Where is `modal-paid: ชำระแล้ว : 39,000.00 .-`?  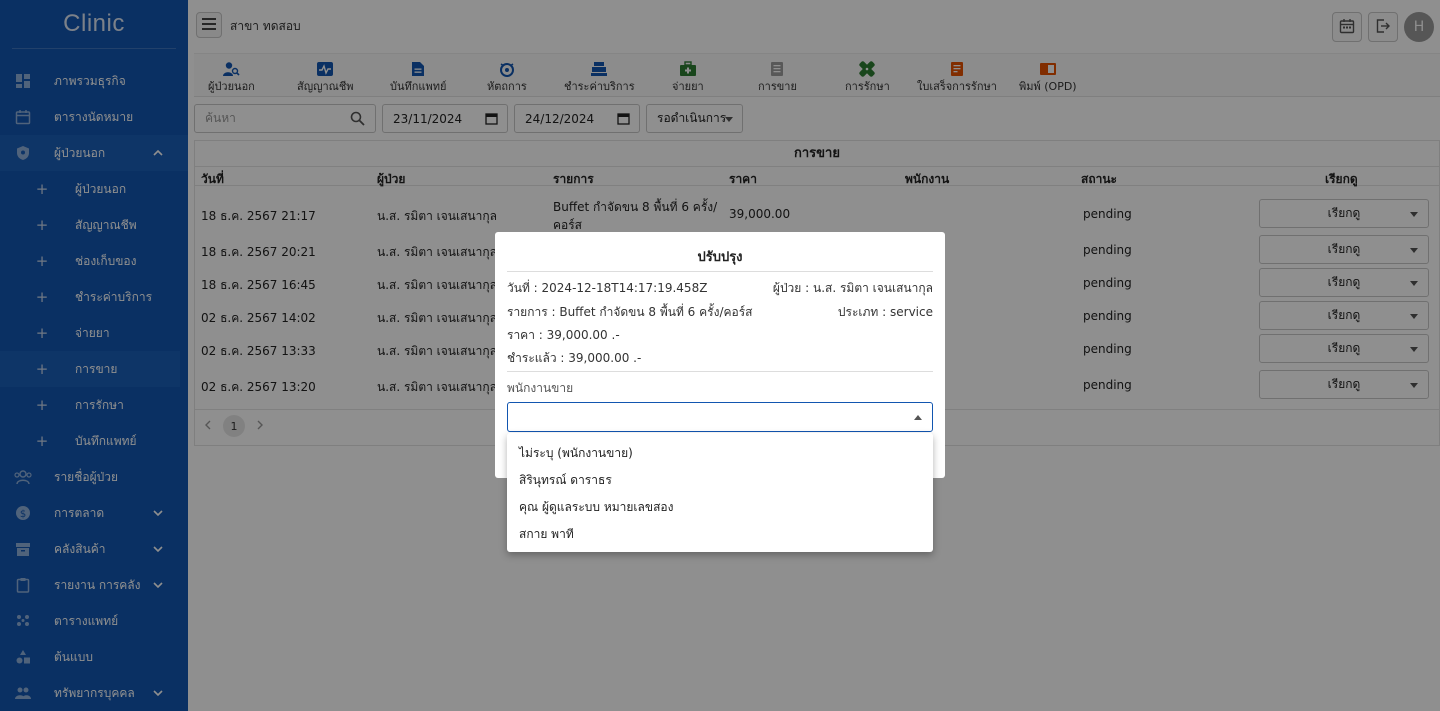
modal-paid: ชำระแล้ว : 39,000.00 .- is located at coordinates (574, 358).